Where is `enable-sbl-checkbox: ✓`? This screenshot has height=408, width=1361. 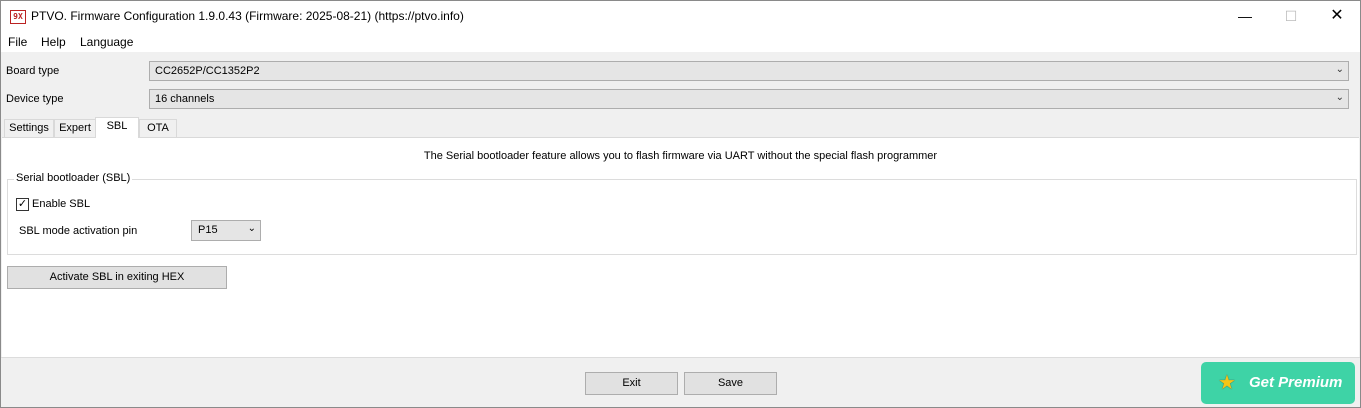 enable-sbl-checkbox: ✓ is located at coordinates (22, 204).